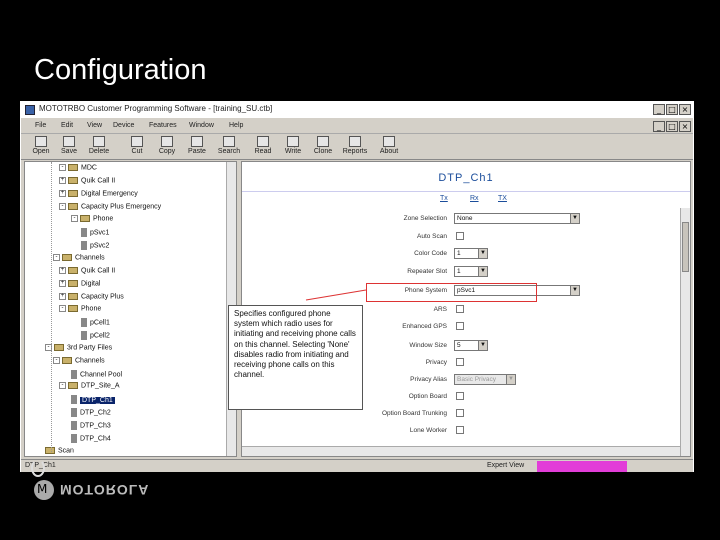  What do you see at coordinates (69, 147) in the screenshot?
I see `save-button: Save` at bounding box center [69, 147].